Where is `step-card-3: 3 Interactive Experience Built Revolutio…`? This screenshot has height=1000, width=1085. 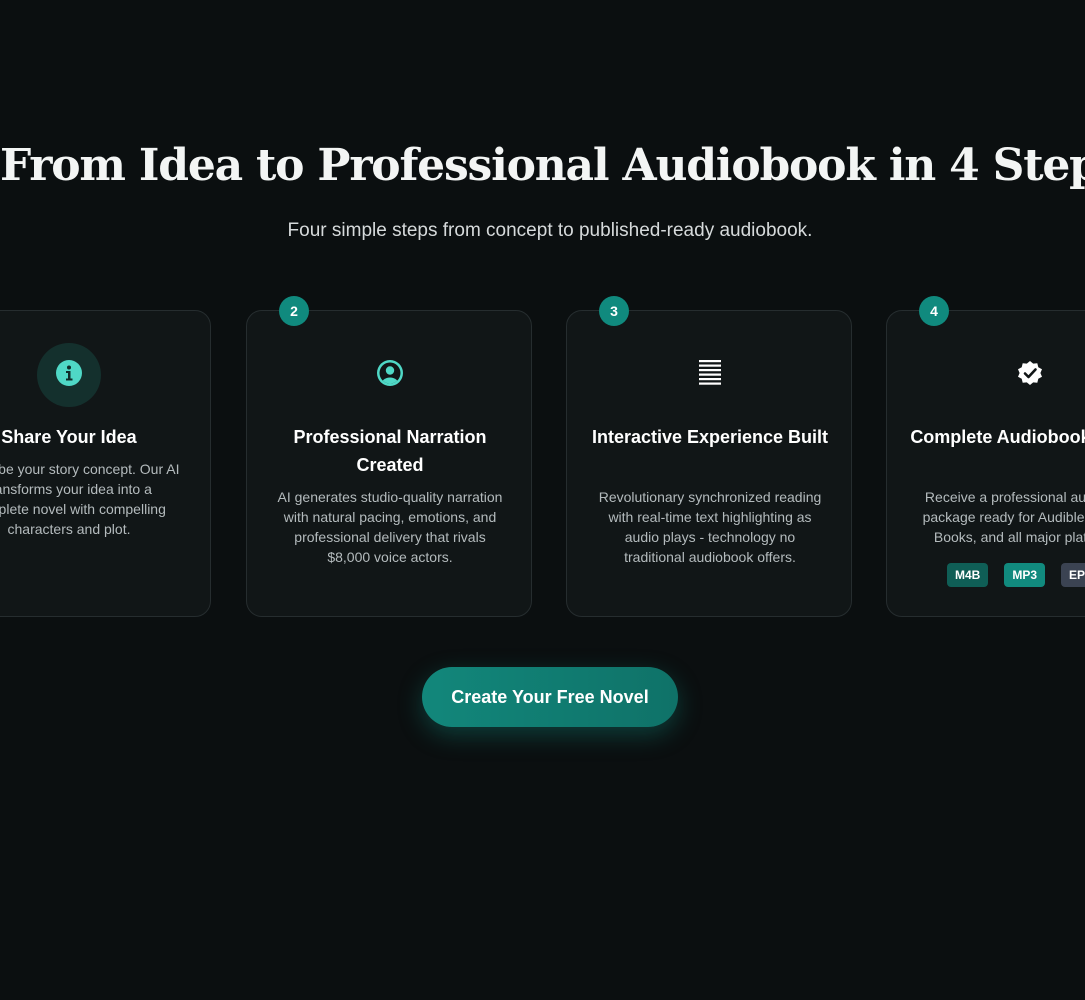 step-card-3: 3 Interactive Experience Built Revolutio… is located at coordinates (709, 456).